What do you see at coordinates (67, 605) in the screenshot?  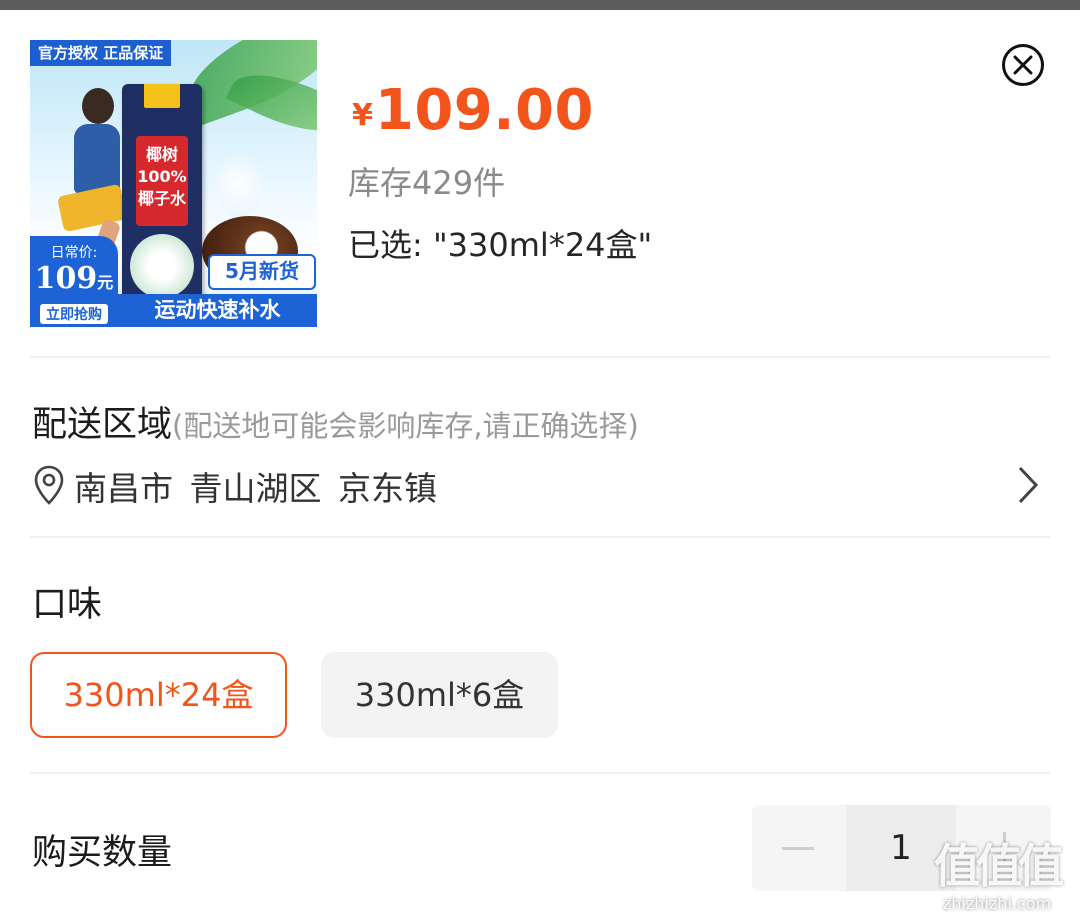 I see `flavor-section-title: 口味` at bounding box center [67, 605].